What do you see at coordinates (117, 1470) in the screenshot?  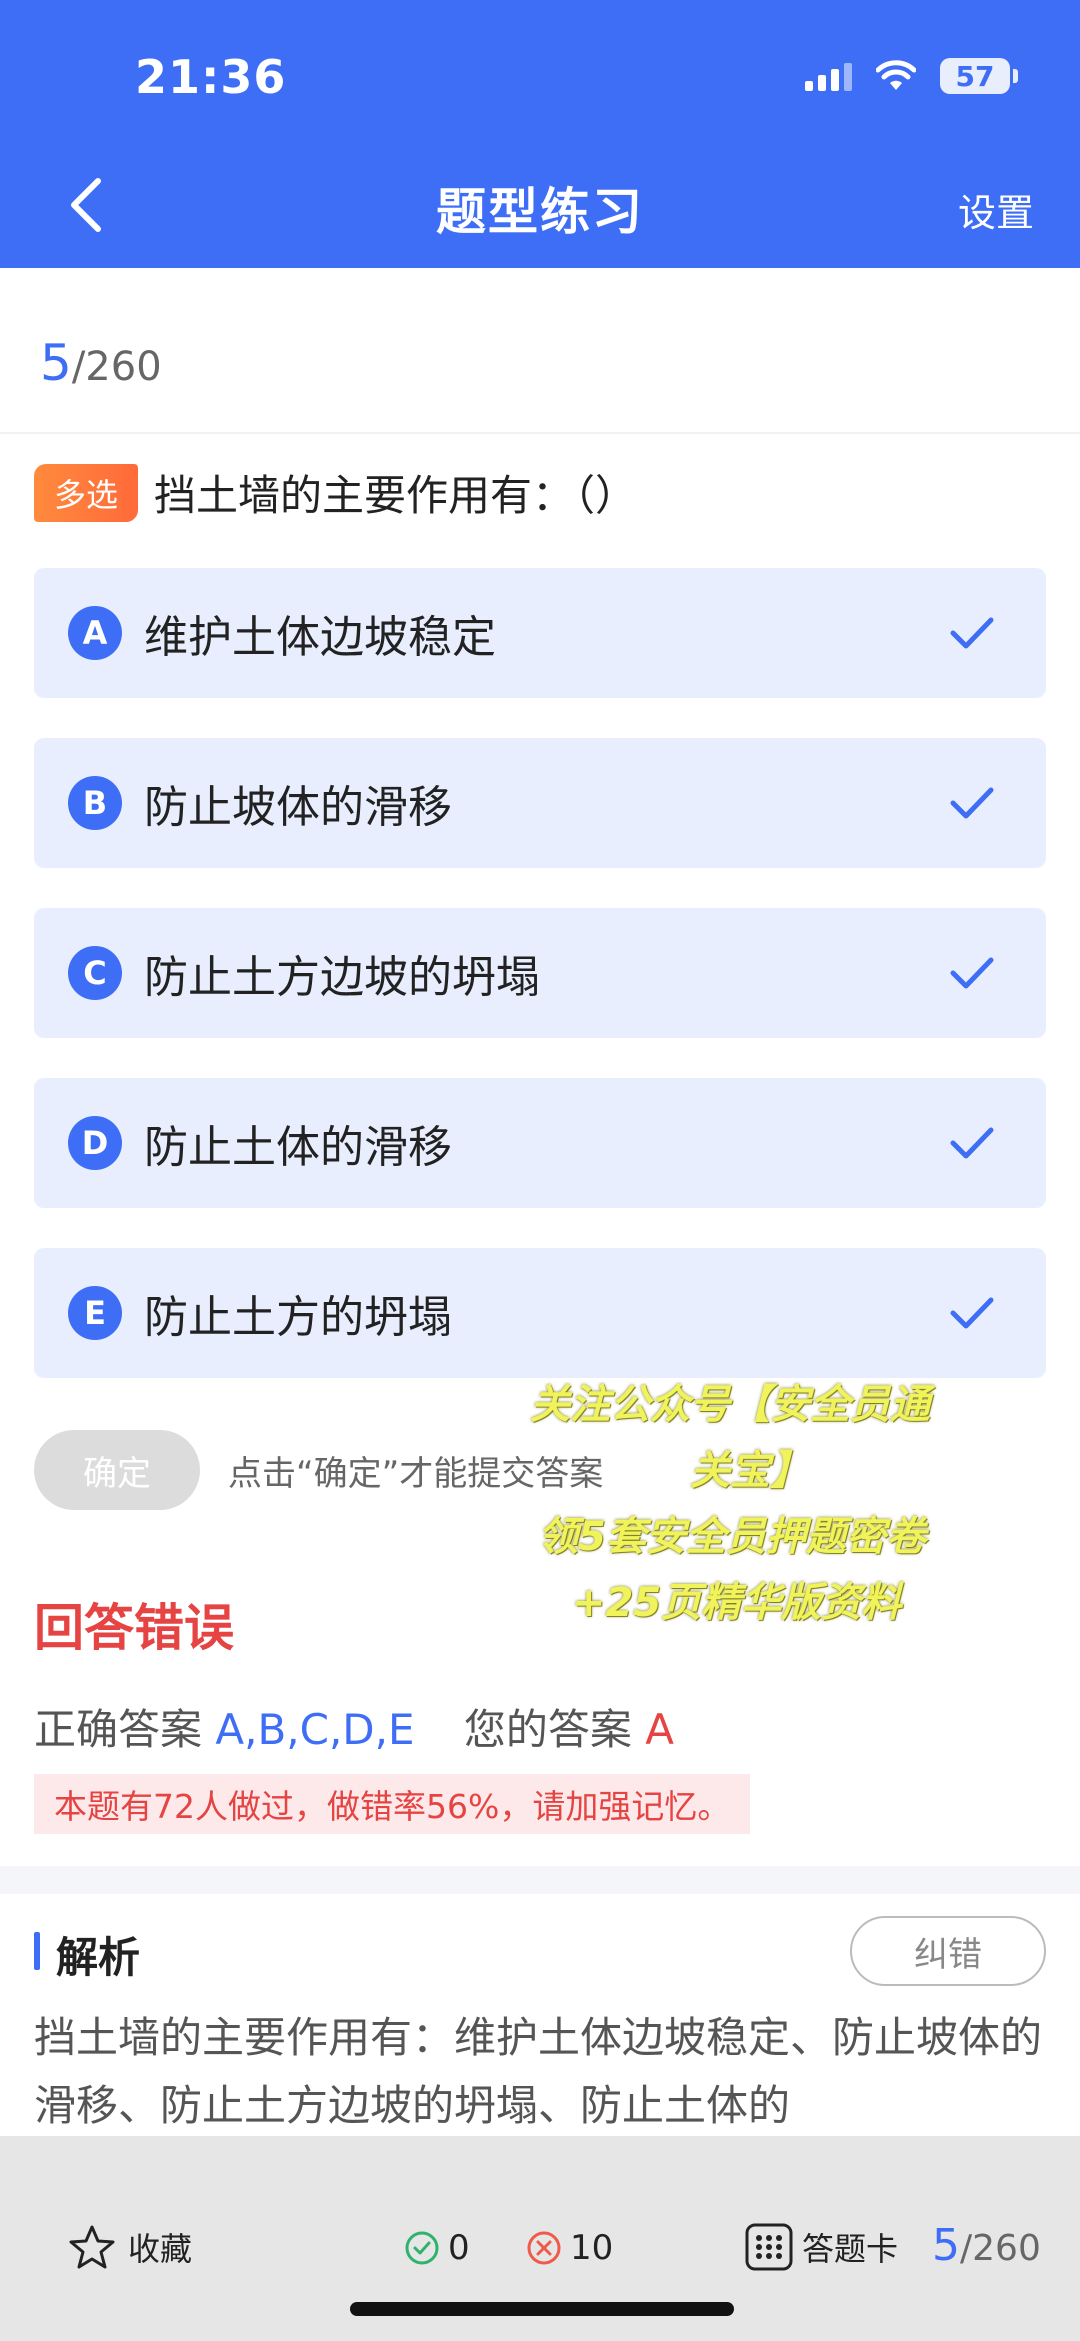 I see `confirm-button: 确定` at bounding box center [117, 1470].